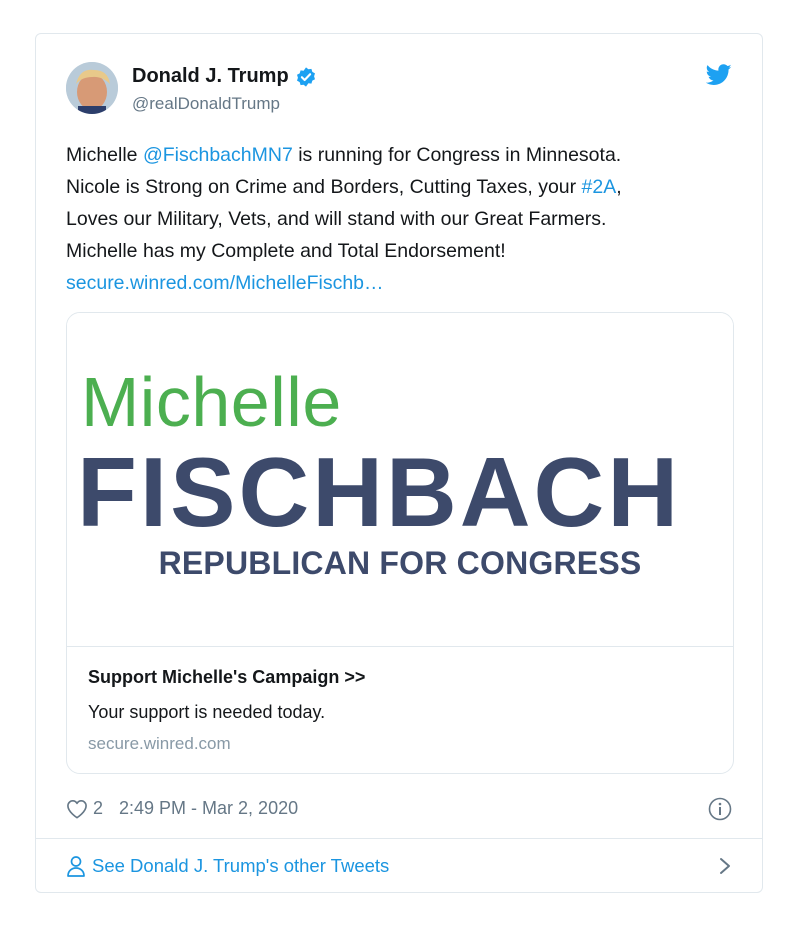  What do you see at coordinates (719, 75) in the screenshot?
I see `twitter-bird-icon` at bounding box center [719, 75].